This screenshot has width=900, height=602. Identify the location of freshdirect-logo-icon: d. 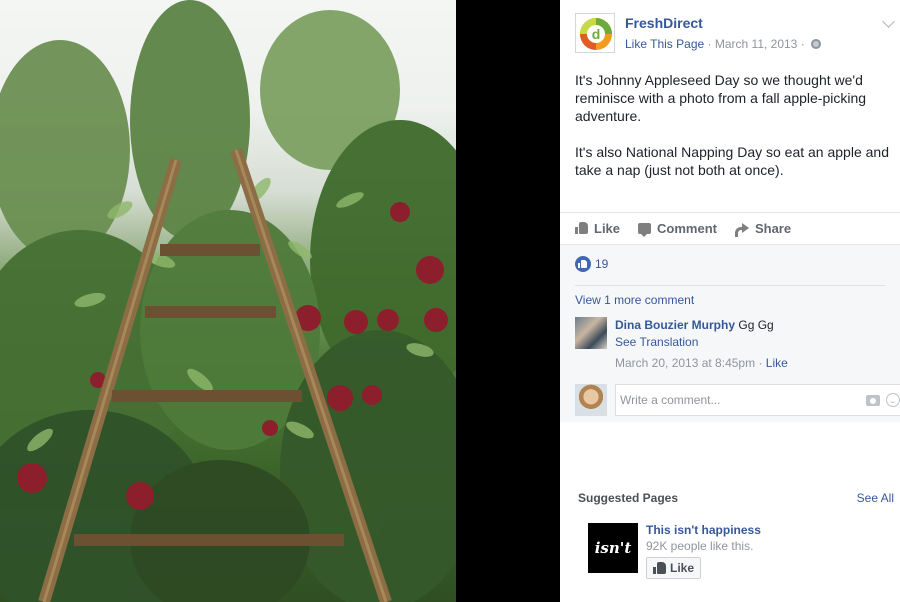
(596, 34).